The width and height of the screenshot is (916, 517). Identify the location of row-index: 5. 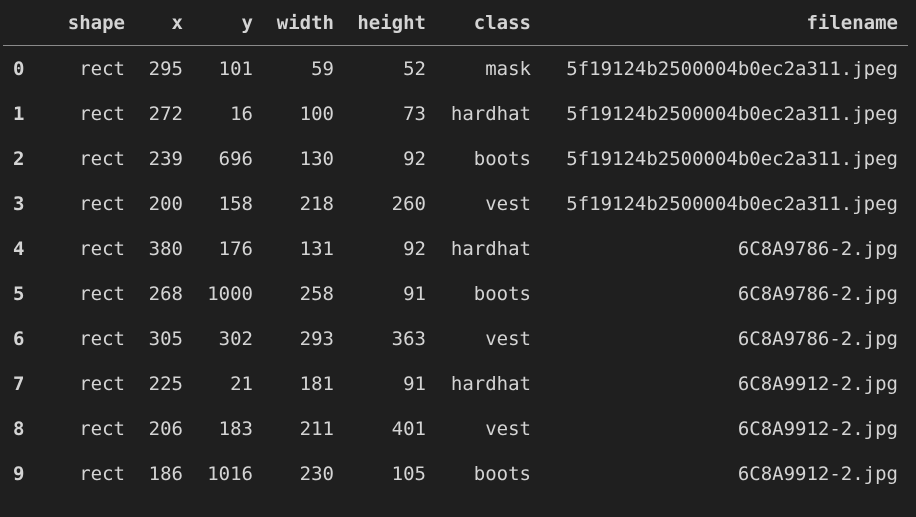
(19, 293).